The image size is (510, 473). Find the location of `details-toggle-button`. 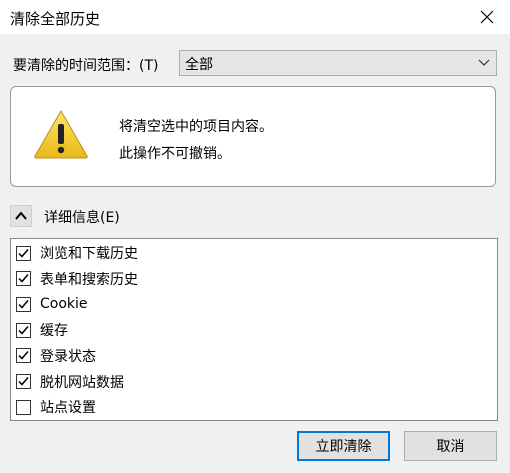

details-toggle-button is located at coordinates (21, 216).